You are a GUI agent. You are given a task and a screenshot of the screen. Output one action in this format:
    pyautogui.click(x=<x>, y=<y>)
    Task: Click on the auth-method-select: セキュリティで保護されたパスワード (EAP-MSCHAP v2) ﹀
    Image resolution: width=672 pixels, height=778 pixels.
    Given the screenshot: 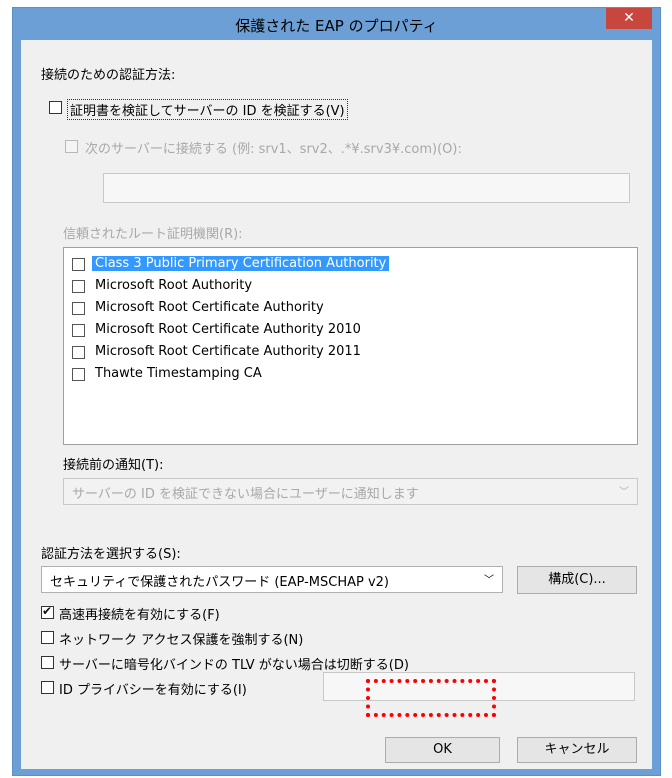 What is the action you would take?
    pyautogui.click(x=272, y=579)
    